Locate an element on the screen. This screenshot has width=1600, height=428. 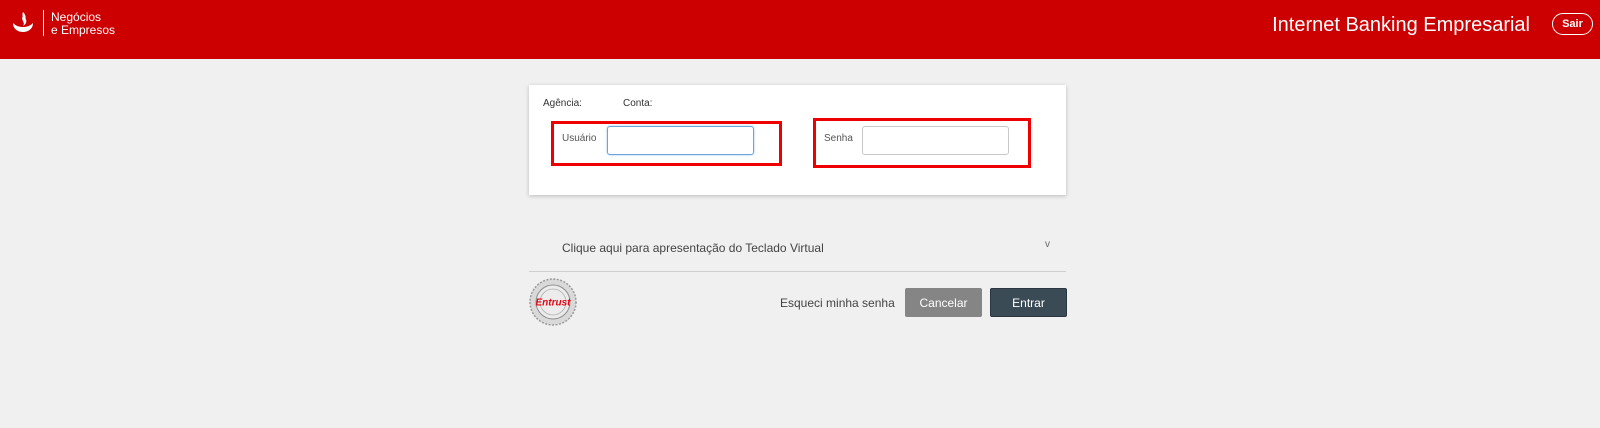
enter-button: Entrar is located at coordinates (1028, 302).